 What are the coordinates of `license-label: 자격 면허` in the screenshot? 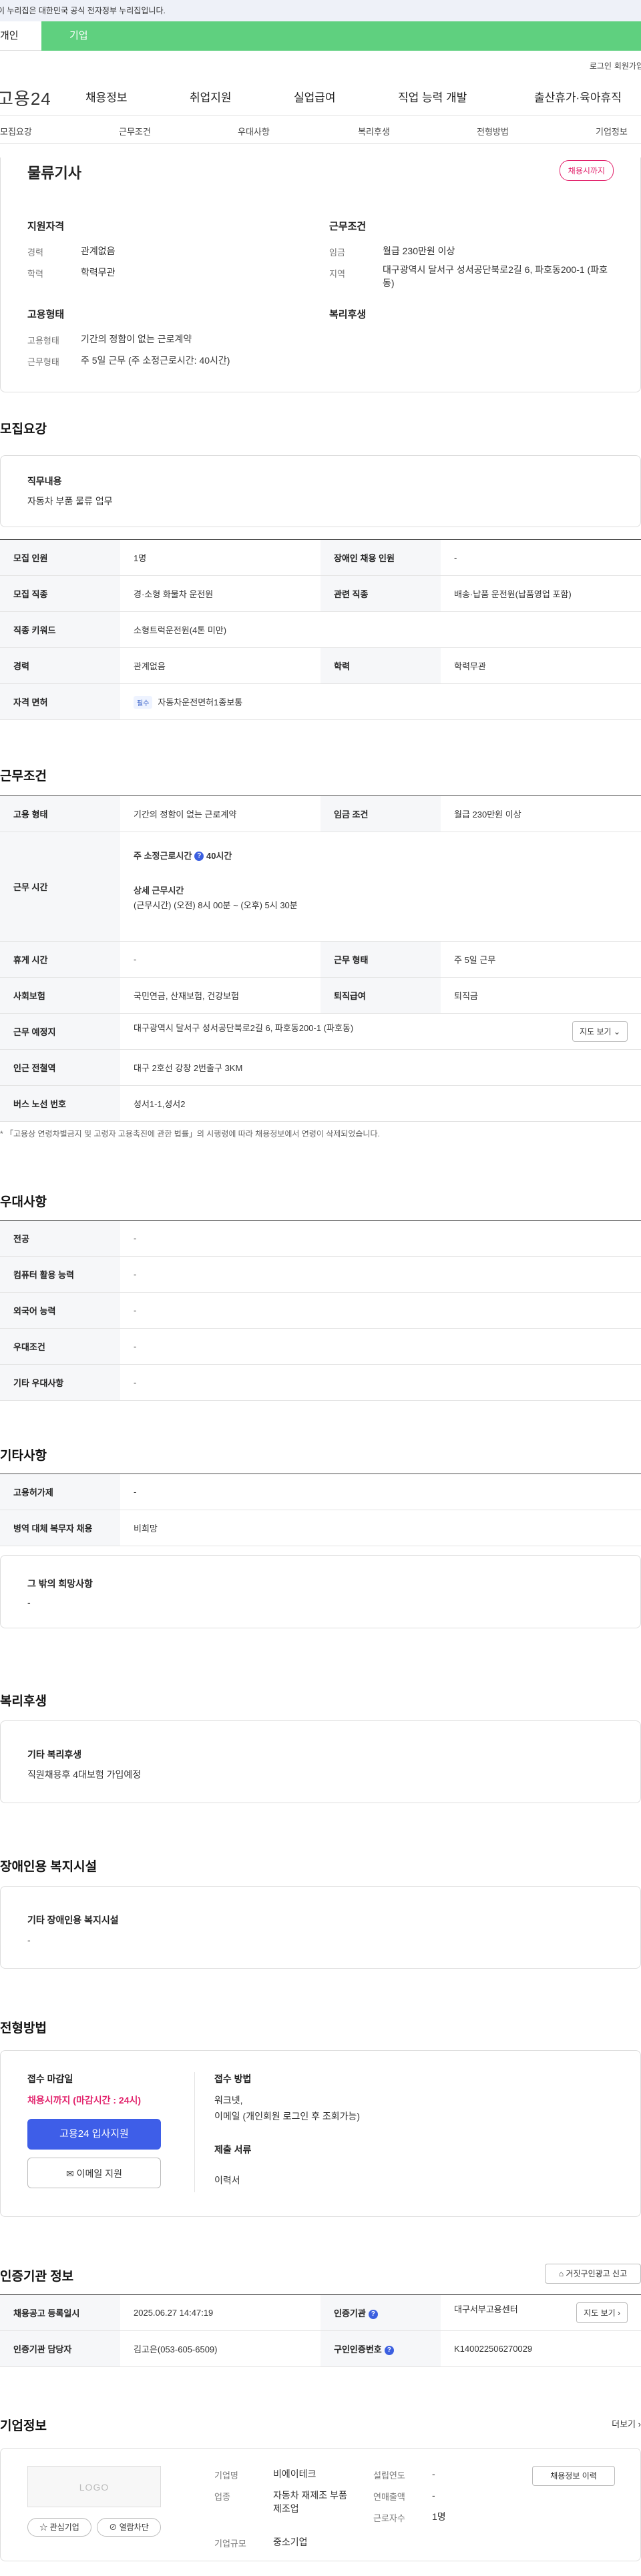 It's located at (60, 701).